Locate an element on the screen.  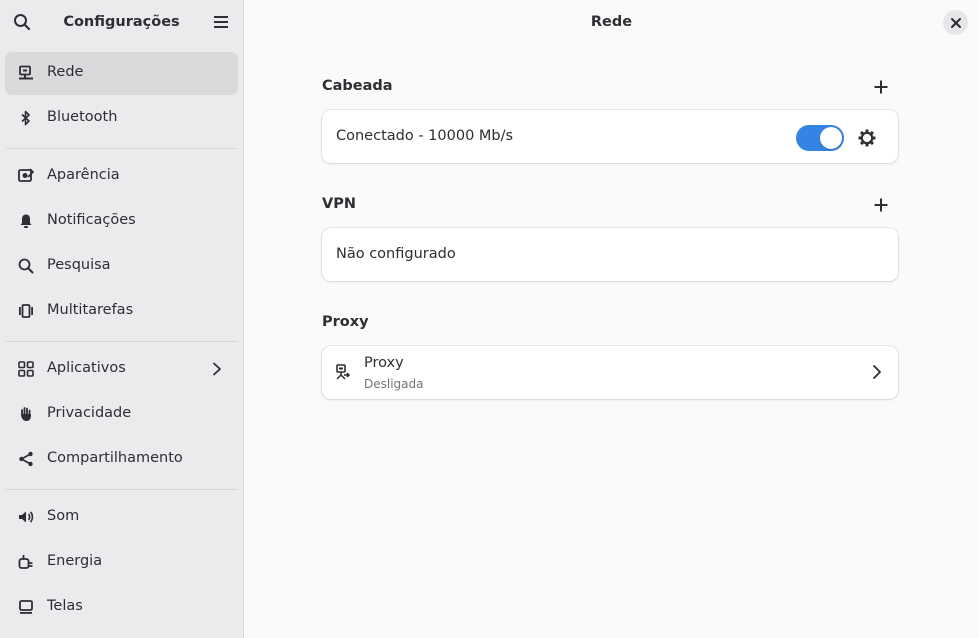
hamburger-menu-icon is located at coordinates (221, 22).